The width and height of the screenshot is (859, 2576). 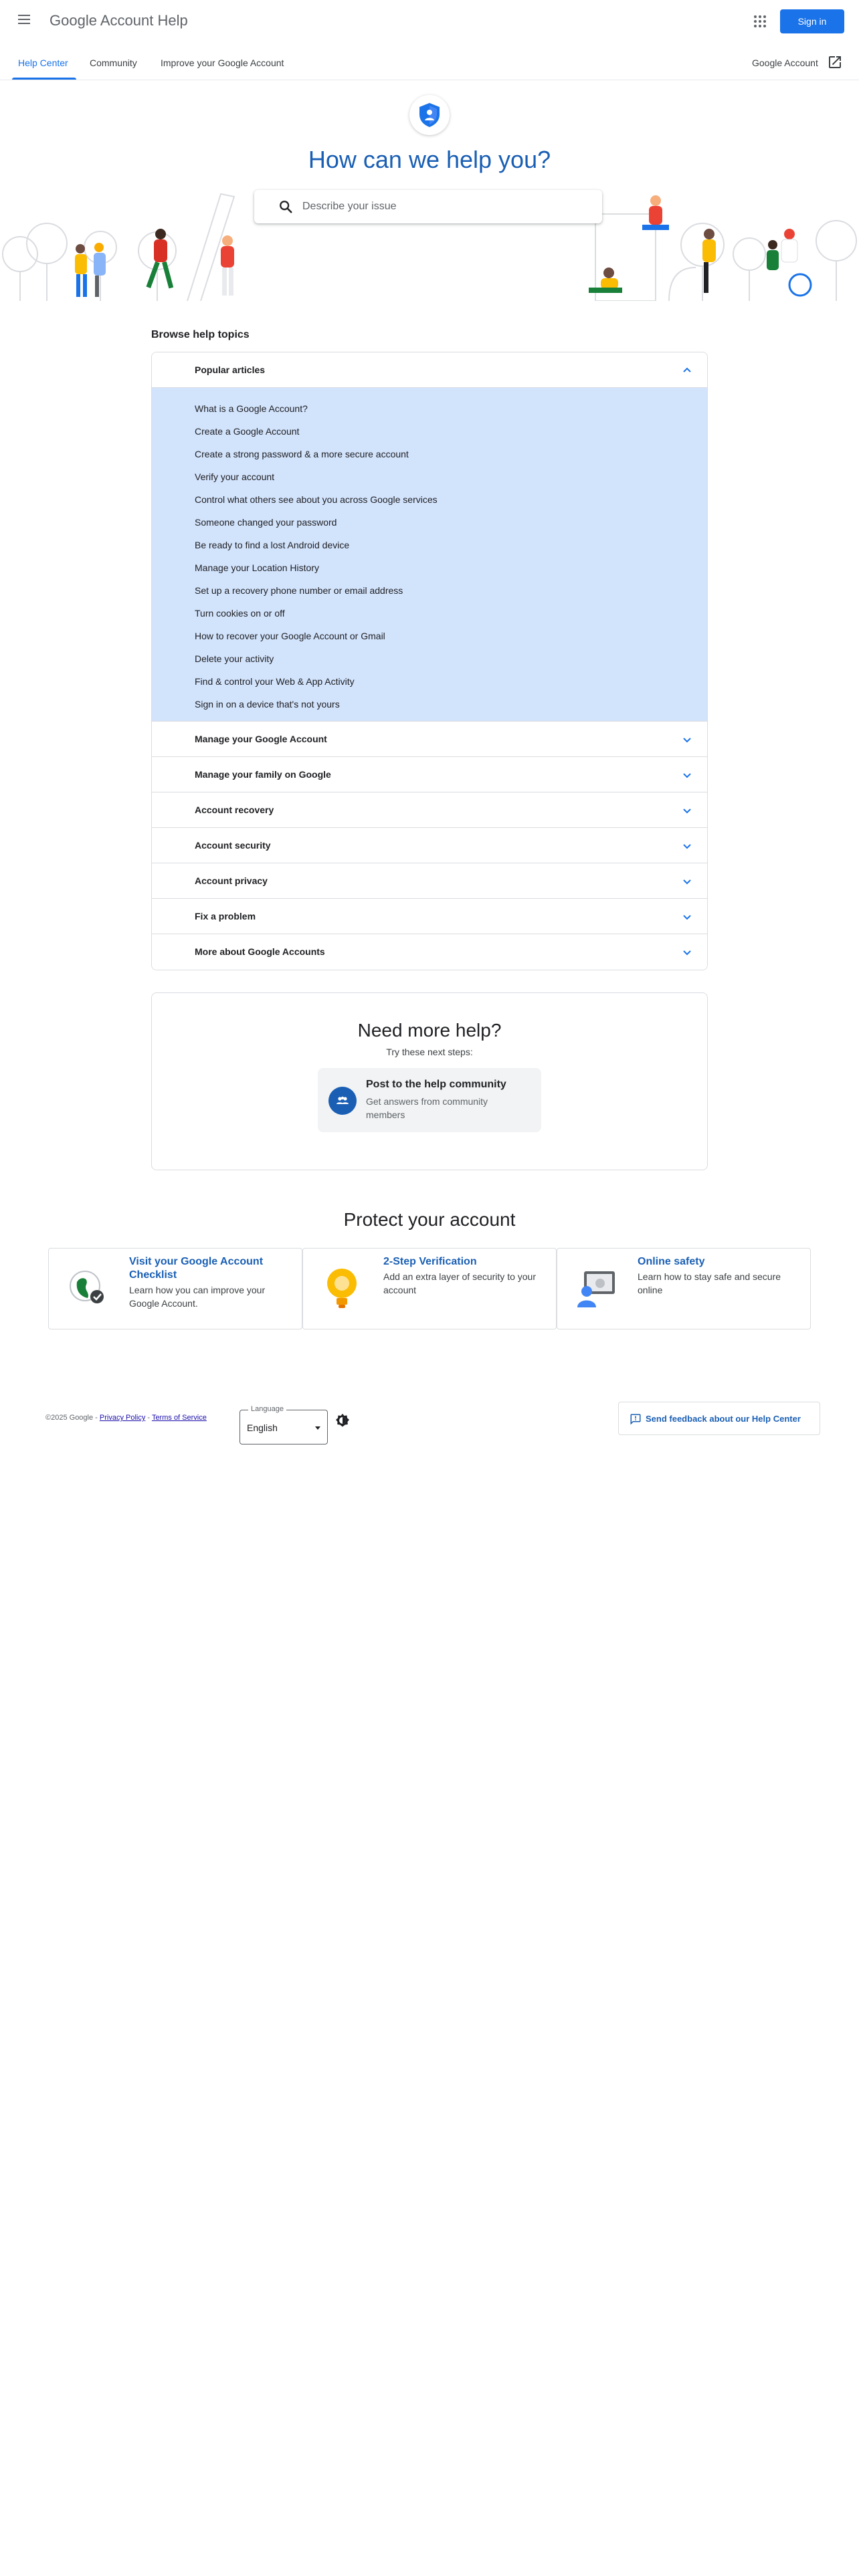 What do you see at coordinates (318, 1428) in the screenshot?
I see `dropdown-arrow-icon` at bounding box center [318, 1428].